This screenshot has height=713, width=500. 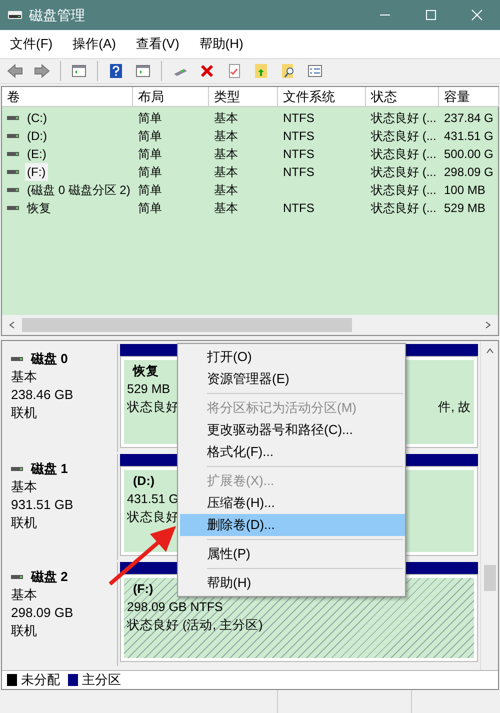 What do you see at coordinates (145, 371) in the screenshot?
I see `partition-name: 恢复` at bounding box center [145, 371].